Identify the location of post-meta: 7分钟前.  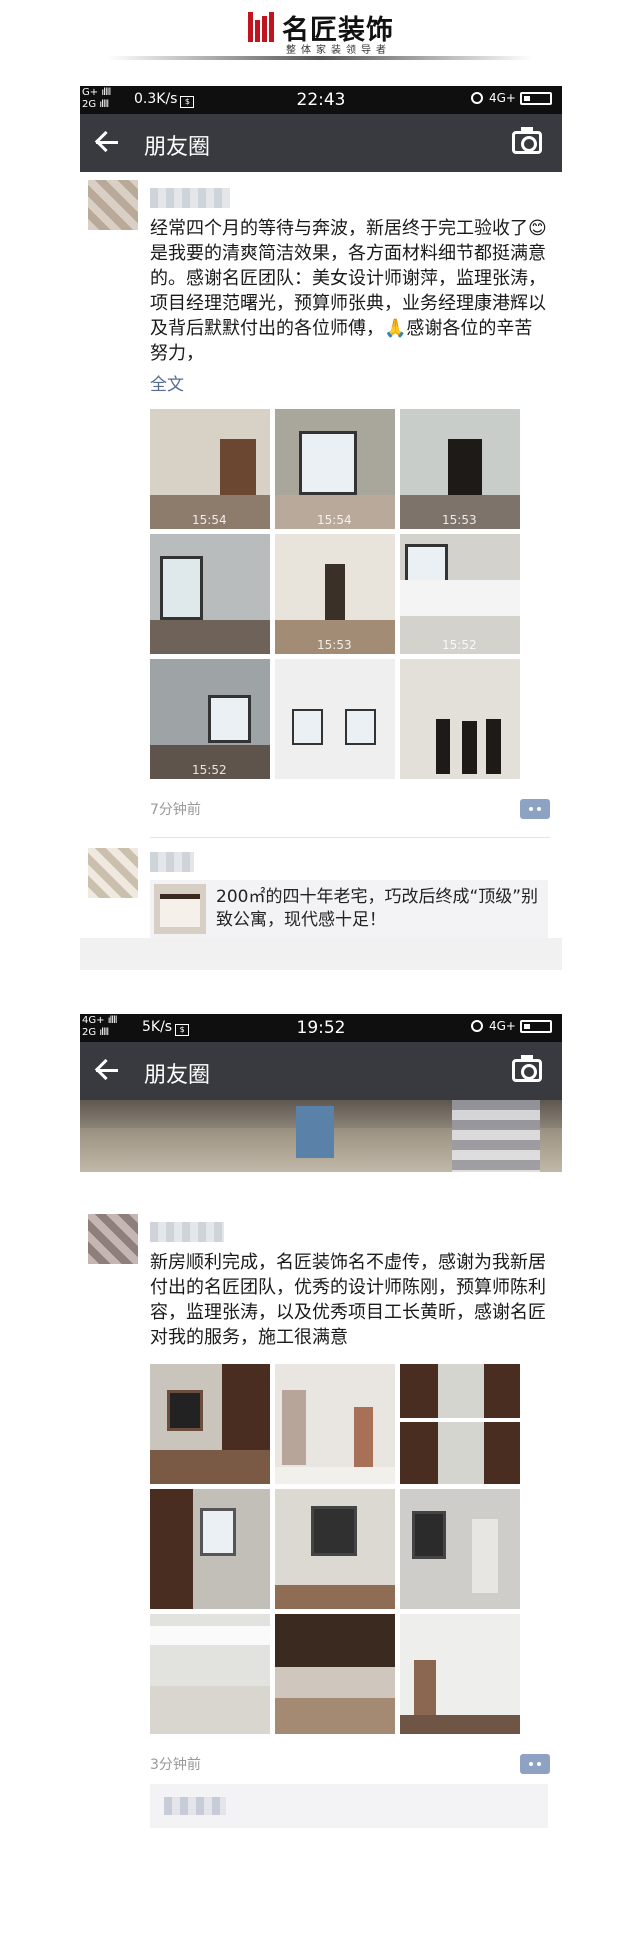
(350, 809).